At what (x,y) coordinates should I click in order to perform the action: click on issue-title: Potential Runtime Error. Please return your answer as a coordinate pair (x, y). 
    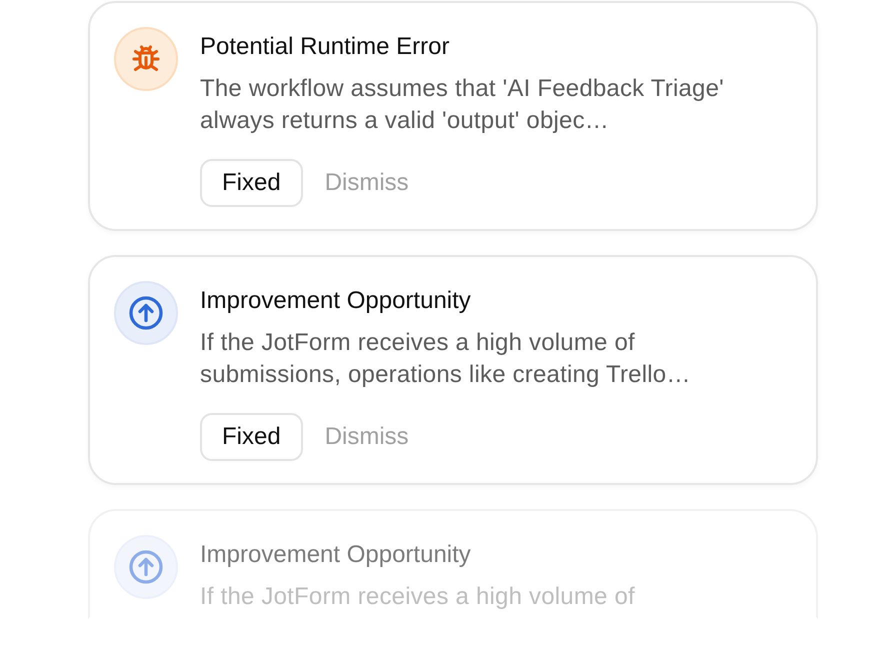
    Looking at the image, I should click on (325, 47).